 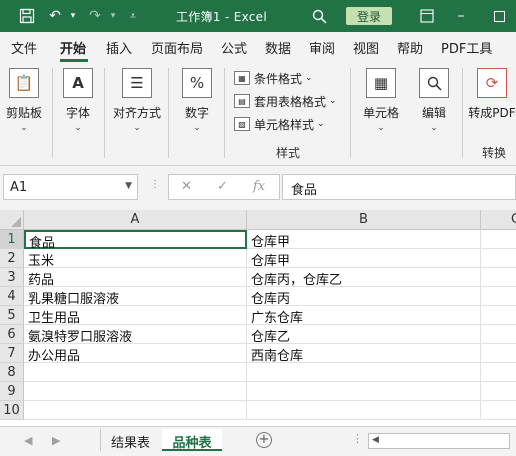 I want to click on chevron-down-icon: ⌄, so click(x=309, y=78).